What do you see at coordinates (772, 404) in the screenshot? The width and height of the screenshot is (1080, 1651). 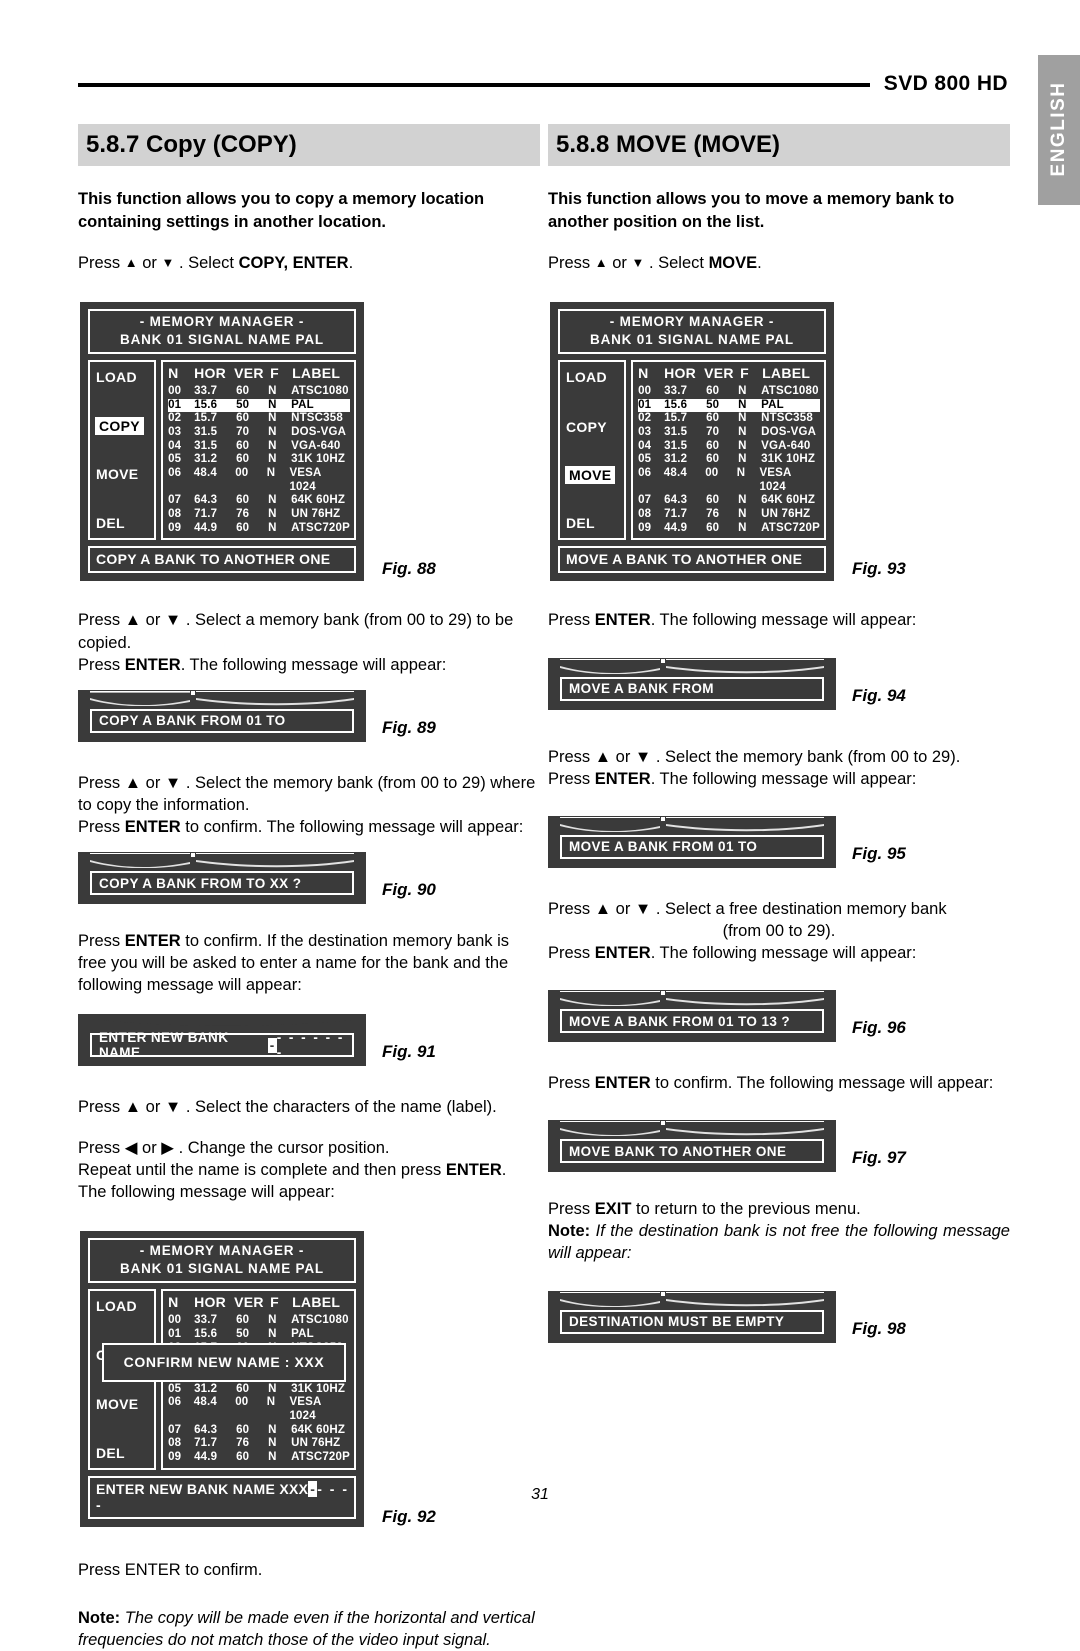 I see `bank-label: PAL` at bounding box center [772, 404].